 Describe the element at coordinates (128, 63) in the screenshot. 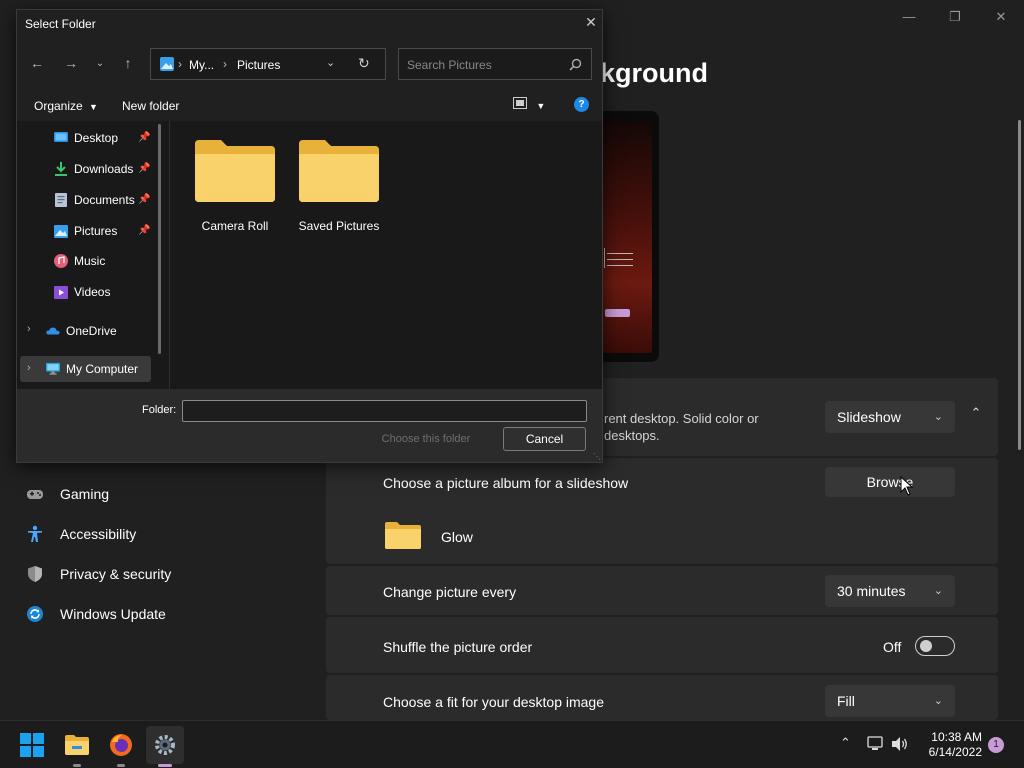

I see `up-arrow-icon: ↑` at that location.